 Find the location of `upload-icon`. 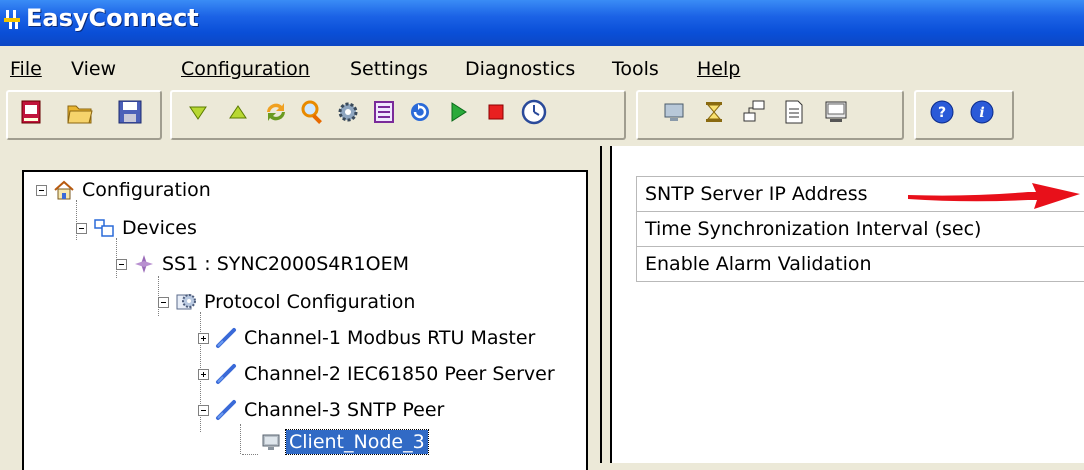

upload-icon is located at coordinates (238, 112).